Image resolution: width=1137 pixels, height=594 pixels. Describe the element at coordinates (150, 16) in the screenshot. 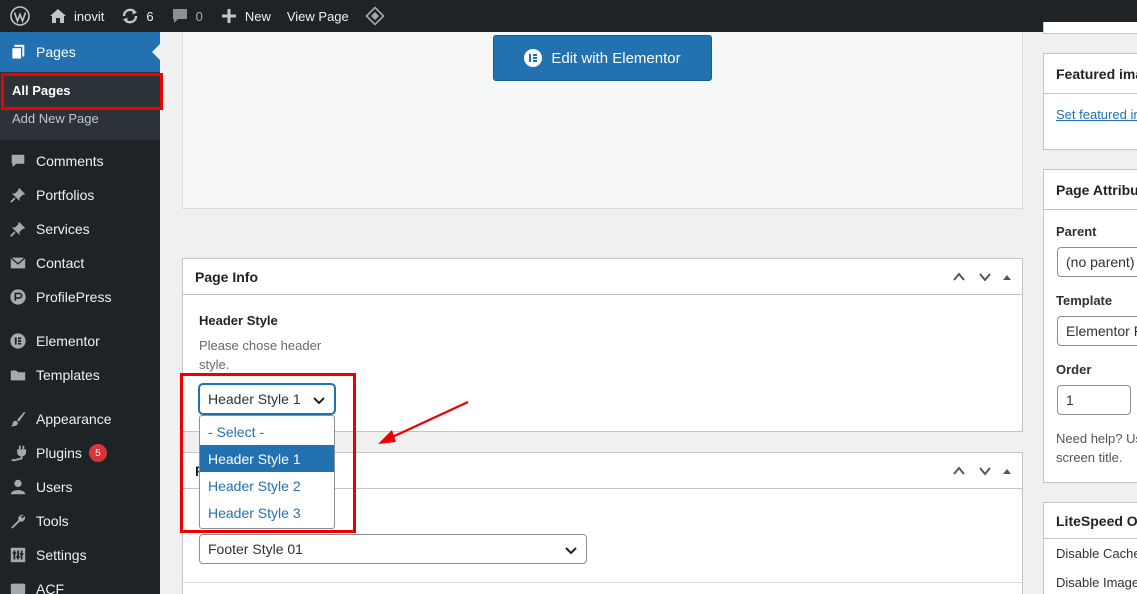

I see `updates-count: 6` at that location.